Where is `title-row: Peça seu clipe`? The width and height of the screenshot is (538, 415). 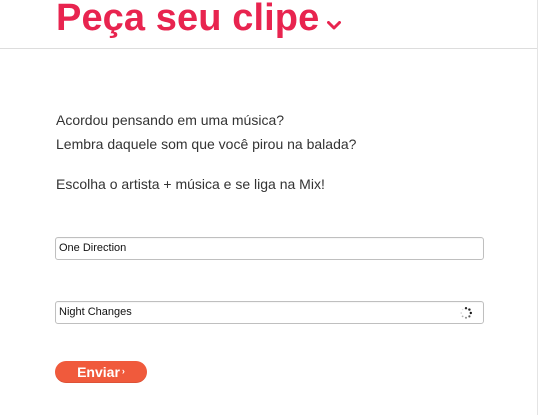 title-row: Peça seu clipe is located at coordinates (199, 20).